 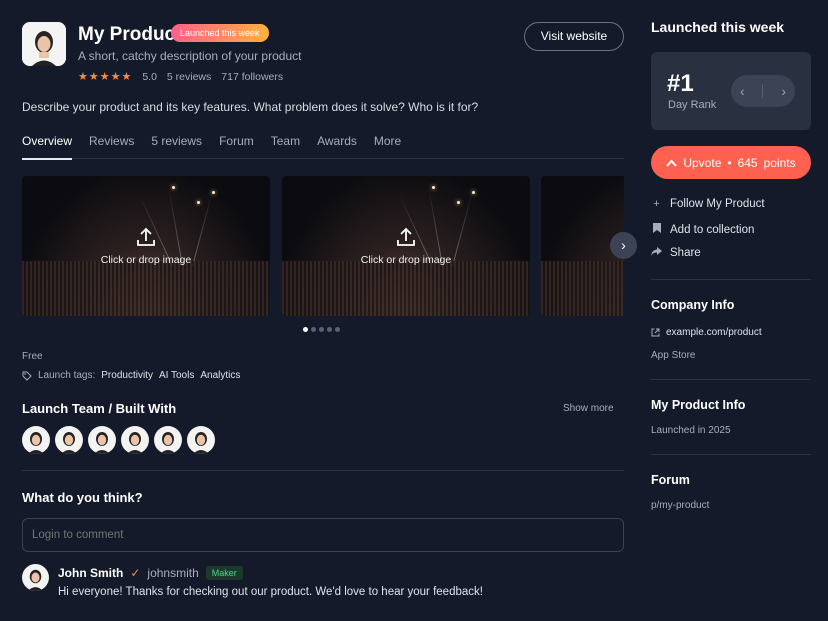 I want to click on rating-row: ★★★★★ 5.0 5 reviews 717 followers, so click(x=181, y=77).